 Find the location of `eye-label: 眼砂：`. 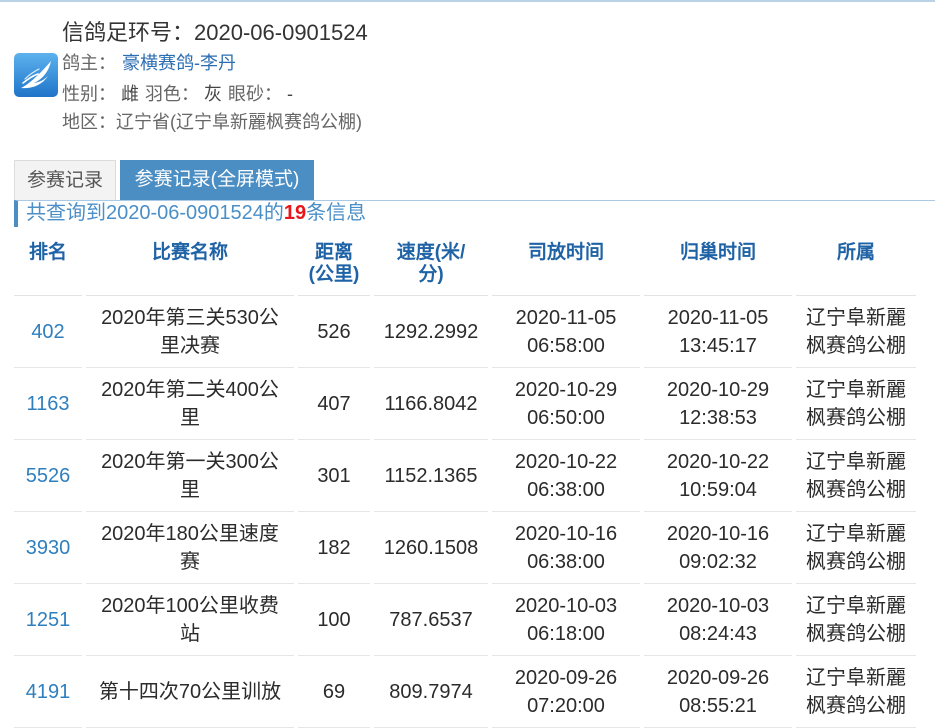

eye-label: 眼砂： is located at coordinates (255, 94).